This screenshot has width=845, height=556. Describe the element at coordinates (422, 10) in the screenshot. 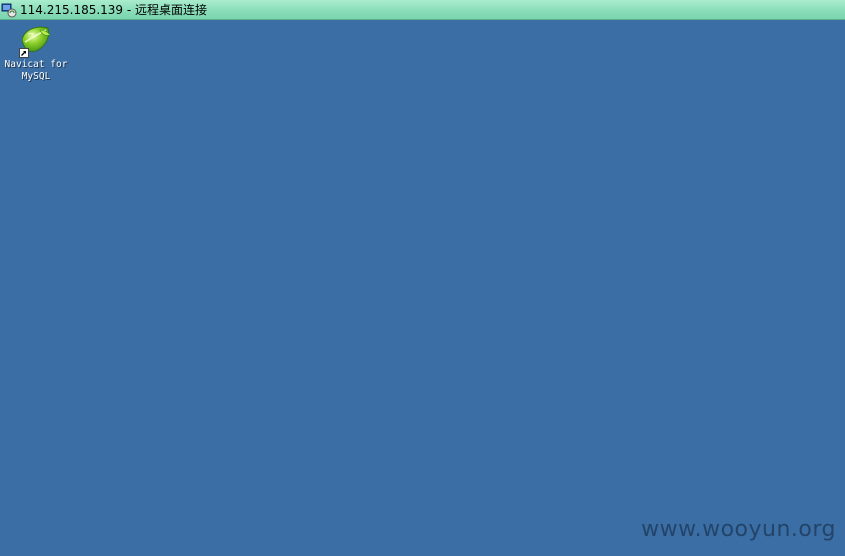

I see `window-title-bar: 114.215.185.139 - 远程桌面连接` at that location.